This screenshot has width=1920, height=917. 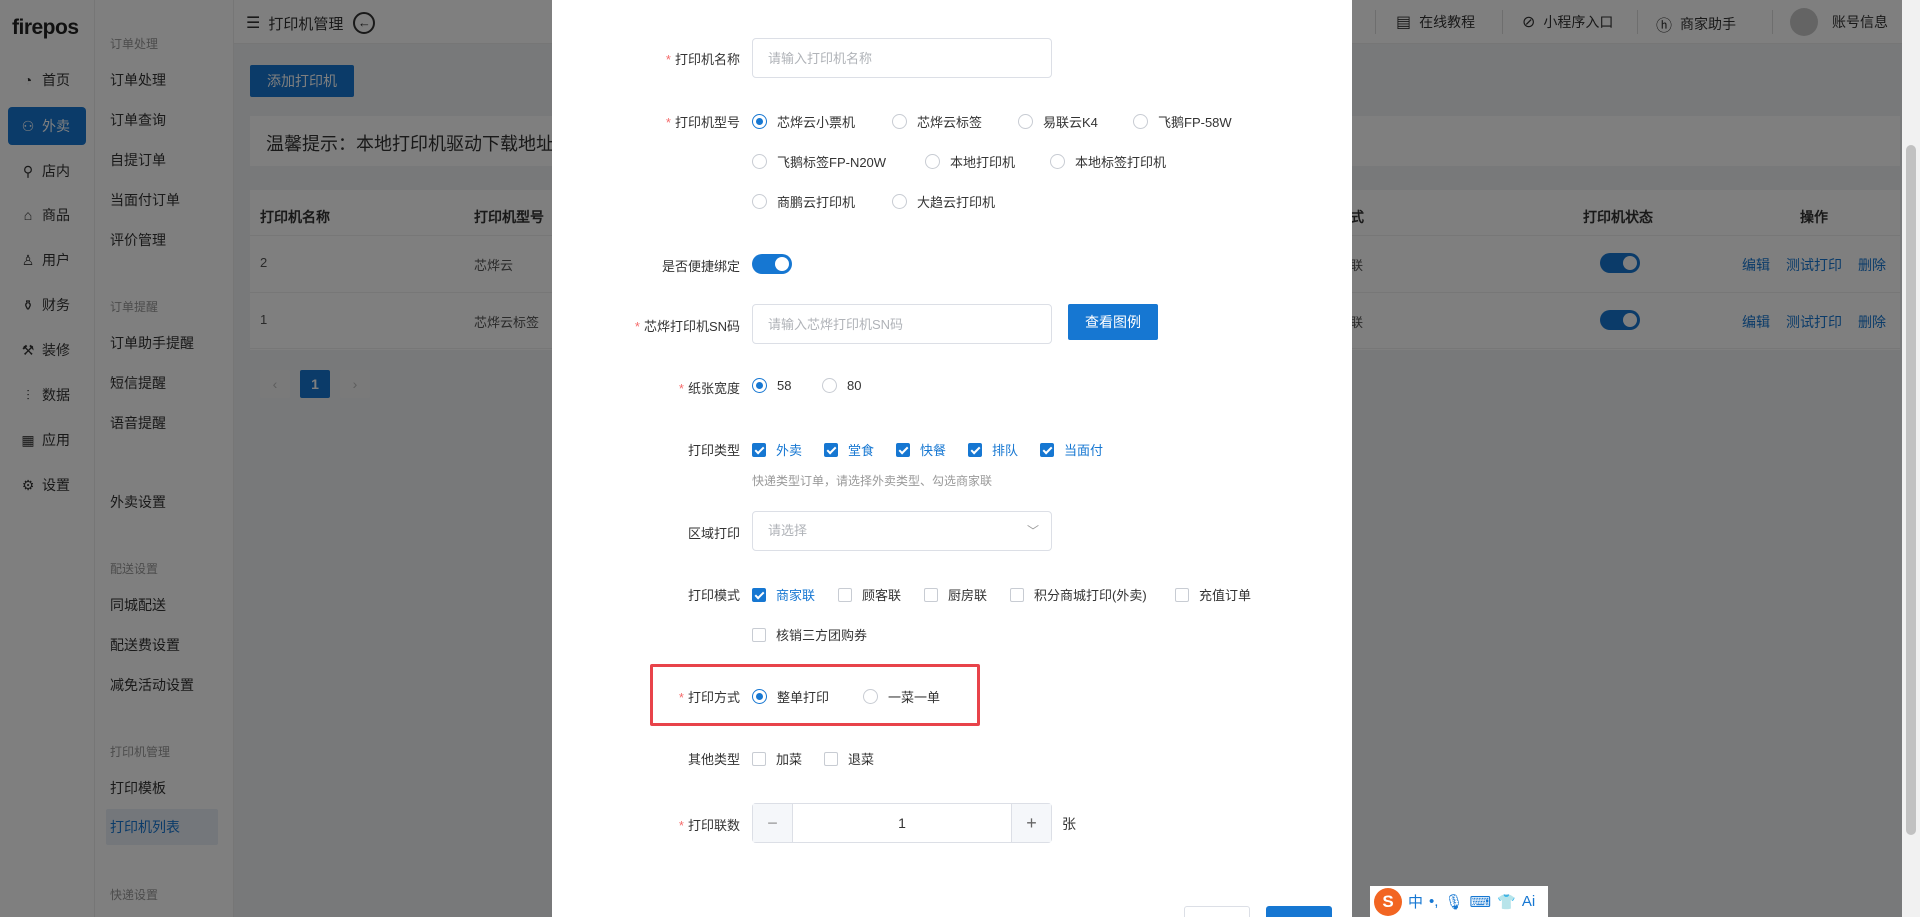 What do you see at coordinates (819, 161) in the screenshot?
I see `model-option: 飞鹅标签FP-N20W` at bounding box center [819, 161].